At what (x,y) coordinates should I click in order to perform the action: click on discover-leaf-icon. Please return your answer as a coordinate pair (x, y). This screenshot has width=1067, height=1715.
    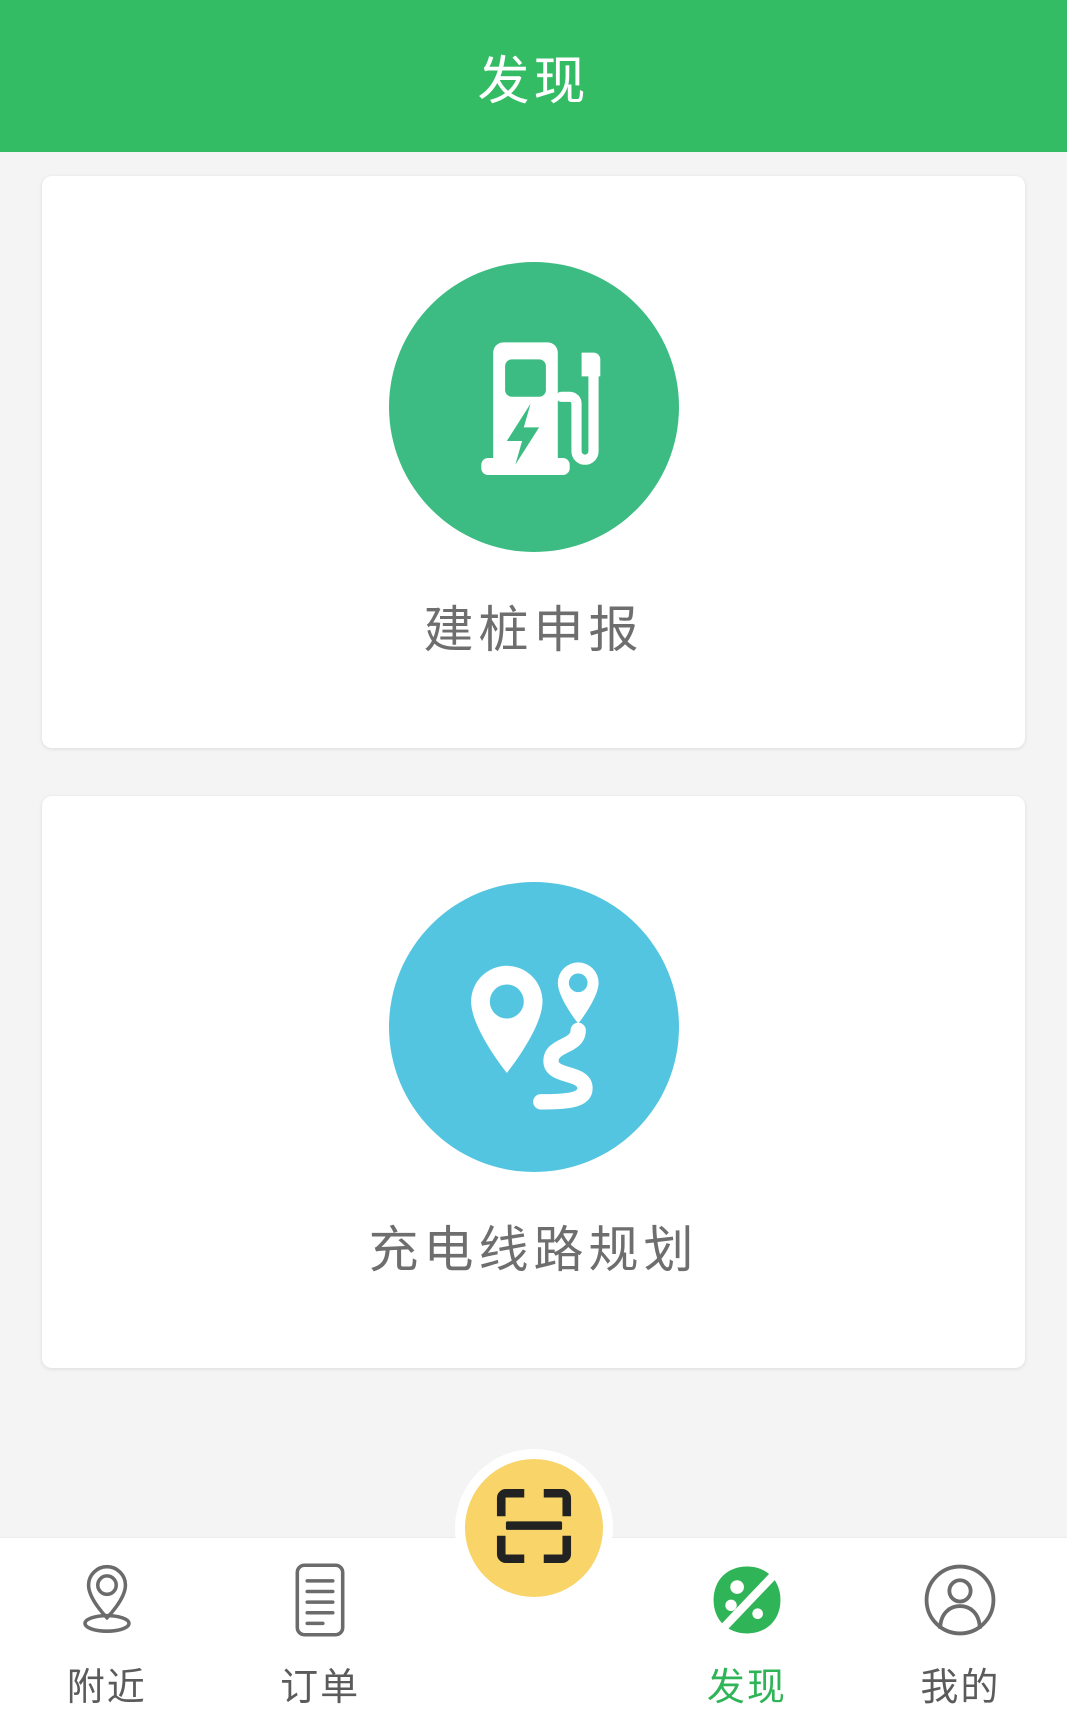
    Looking at the image, I should click on (747, 1600).